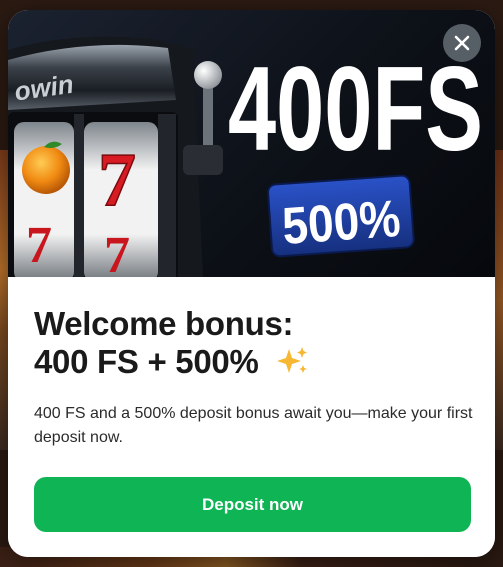 This screenshot has width=503, height=567. What do you see at coordinates (164, 323) in the screenshot?
I see `title-line-1: Welcome bonus:` at bounding box center [164, 323].